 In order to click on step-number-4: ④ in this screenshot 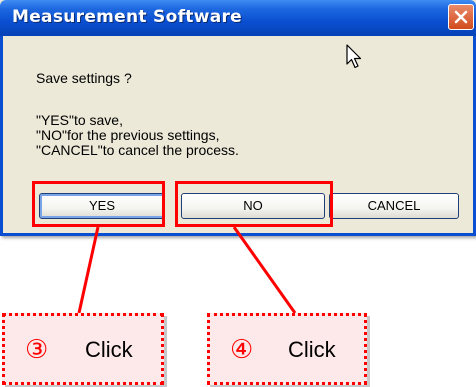, I will do `click(242, 350)`.